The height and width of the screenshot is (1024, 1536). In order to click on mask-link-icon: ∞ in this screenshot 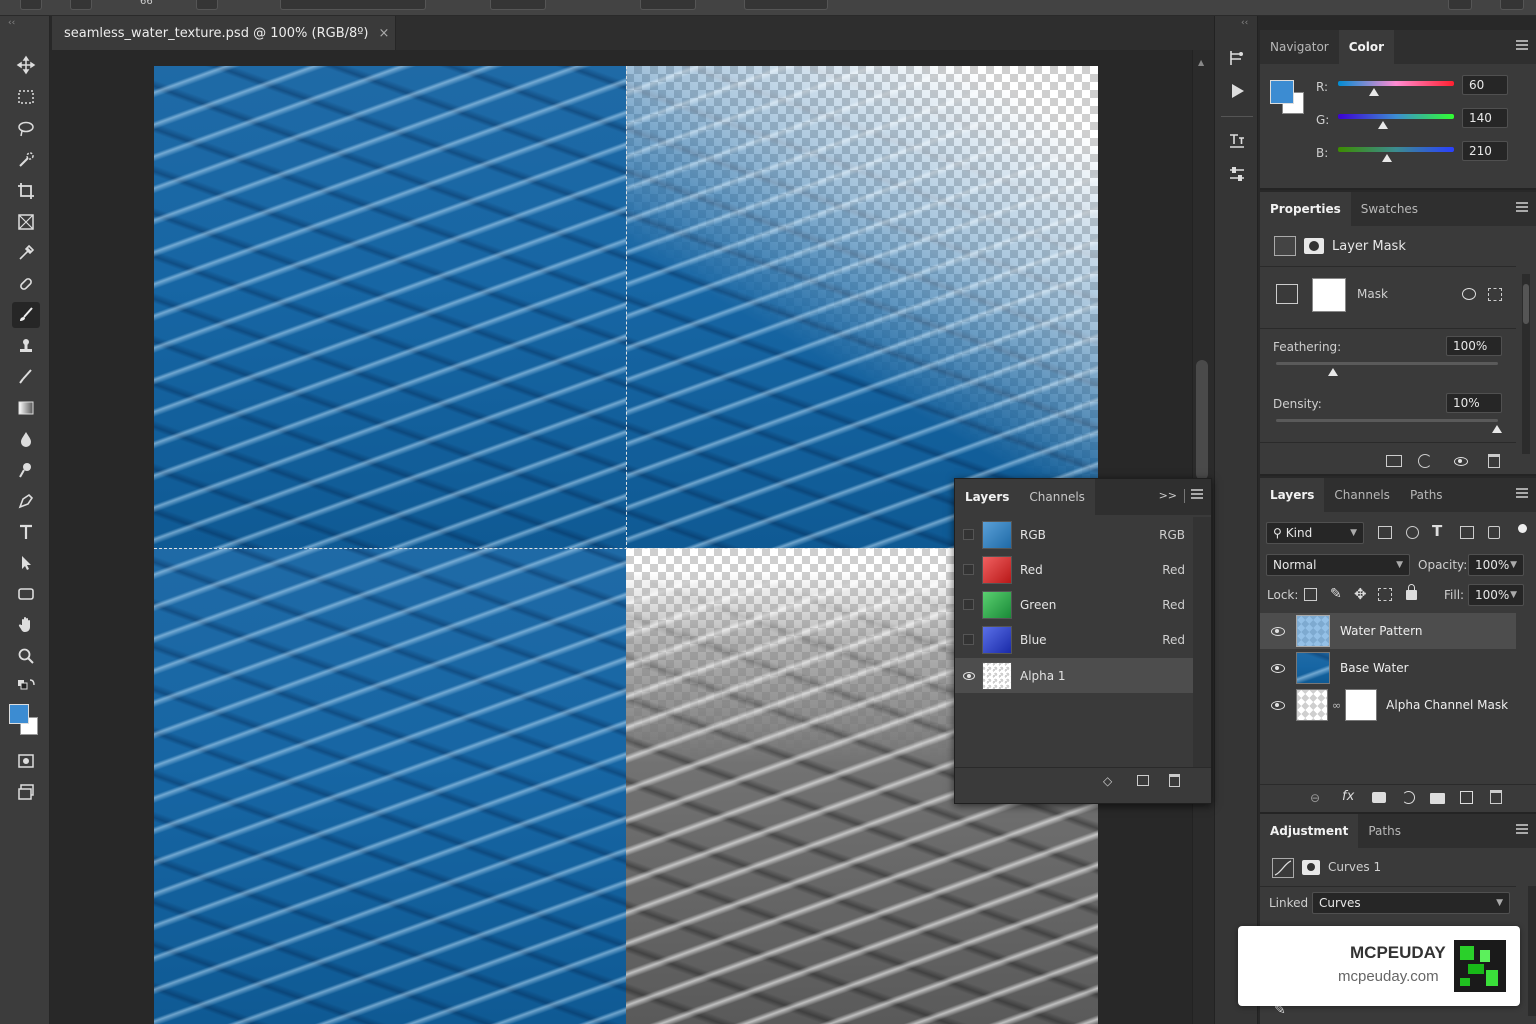, I will do `click(1336, 705)`.